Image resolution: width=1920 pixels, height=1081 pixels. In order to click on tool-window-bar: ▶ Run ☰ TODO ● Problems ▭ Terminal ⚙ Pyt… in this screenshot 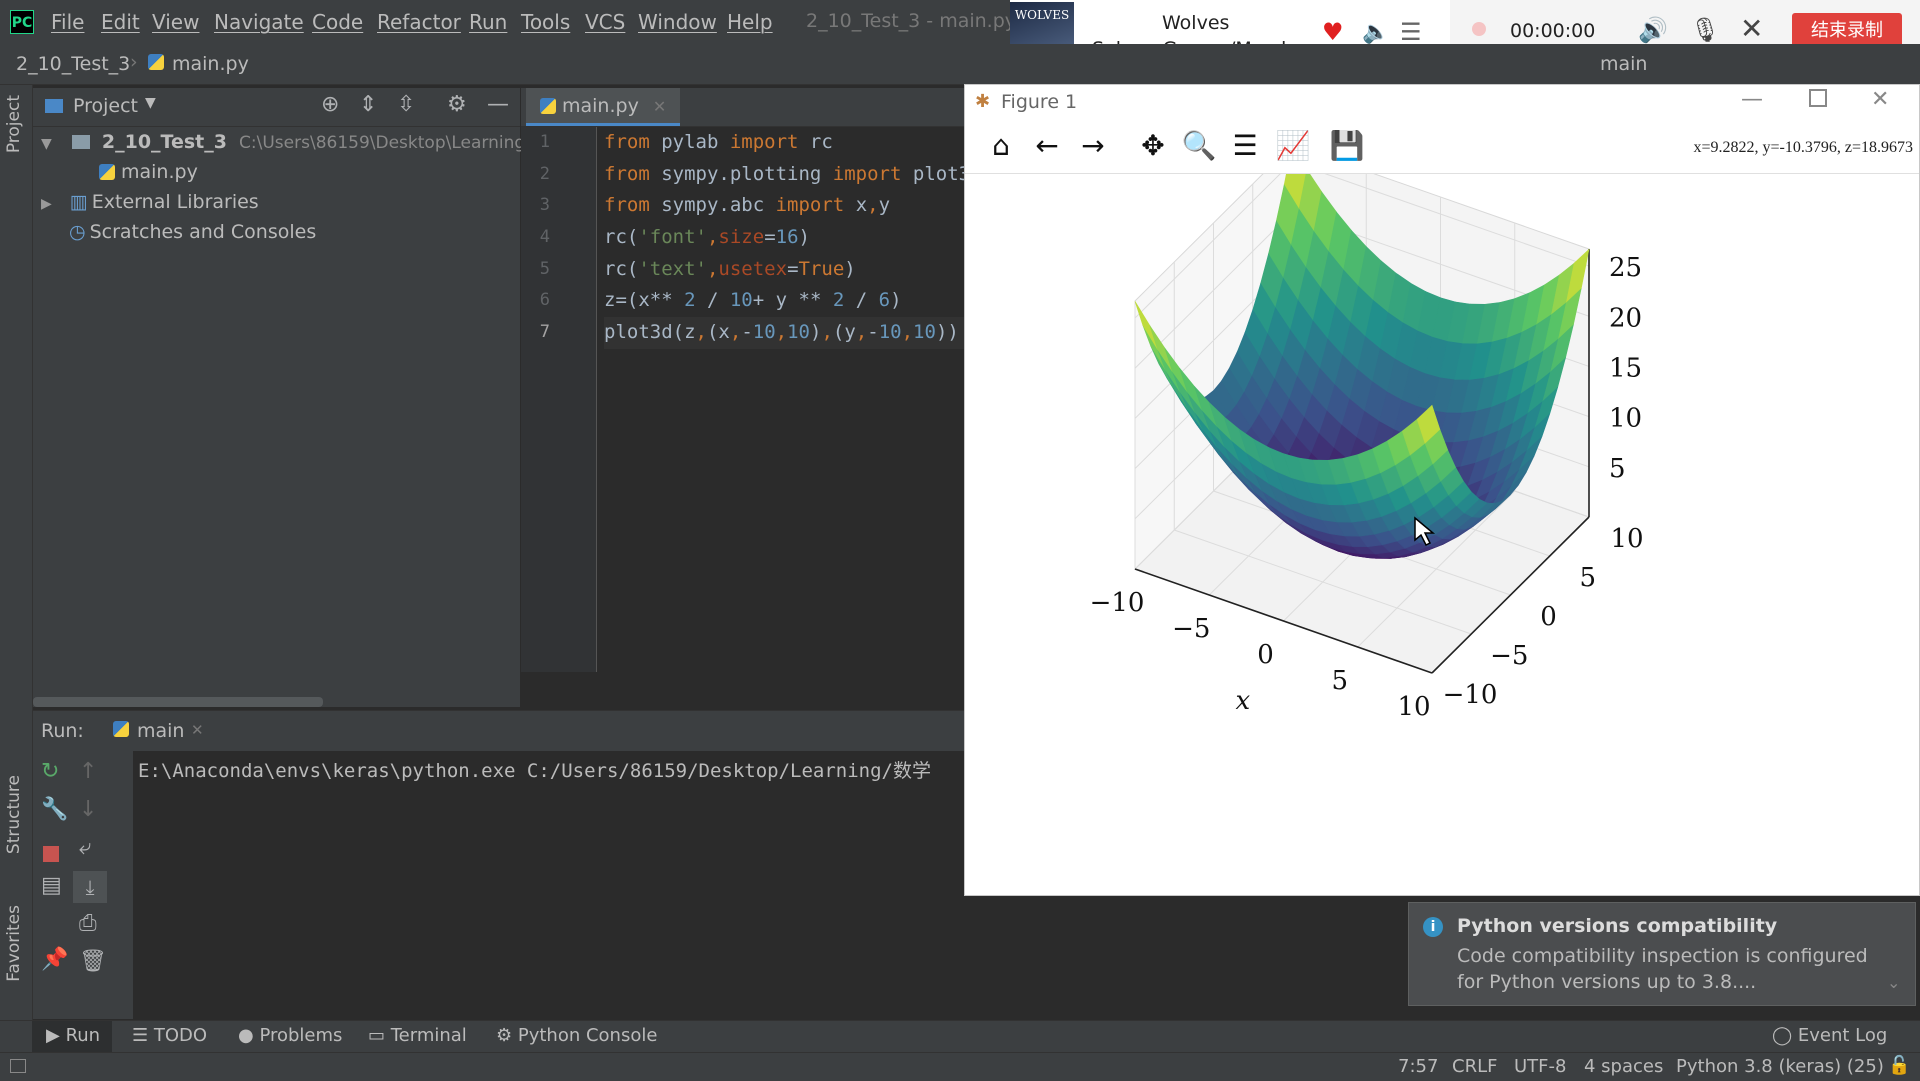, I will do `click(960, 1036)`.